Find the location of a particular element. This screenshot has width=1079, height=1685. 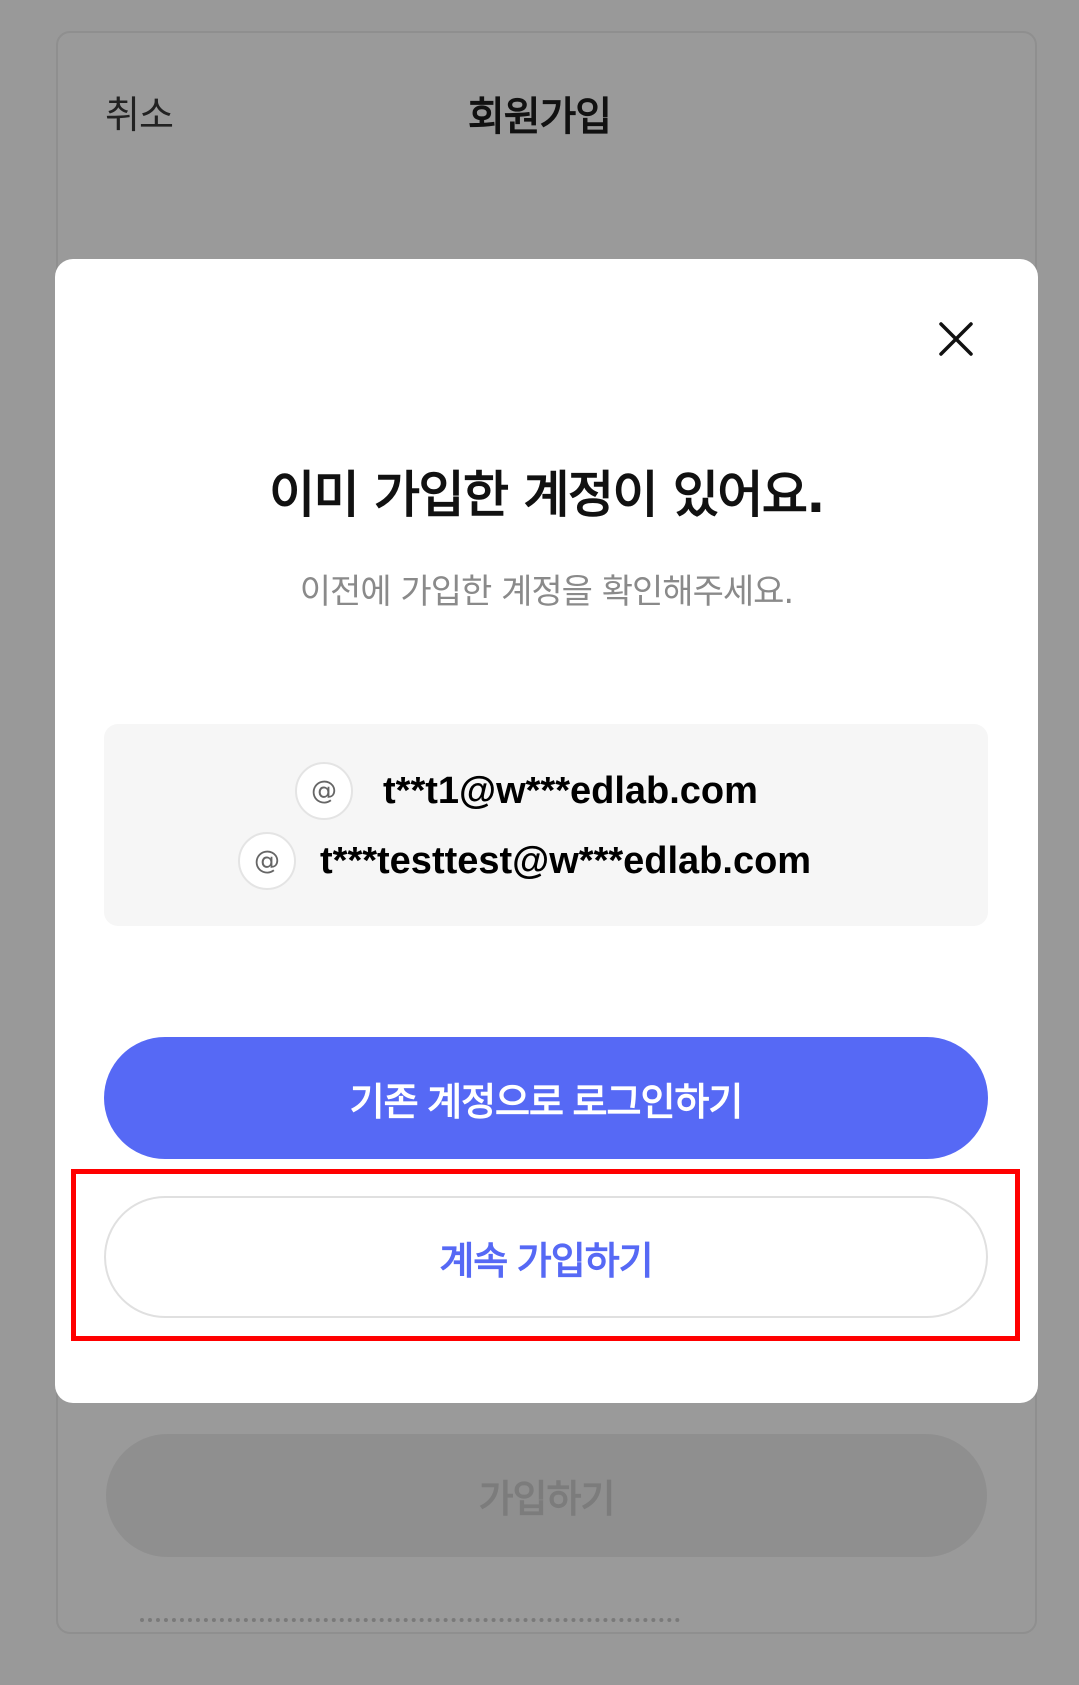

close-icon-graphic is located at coordinates (956, 339).